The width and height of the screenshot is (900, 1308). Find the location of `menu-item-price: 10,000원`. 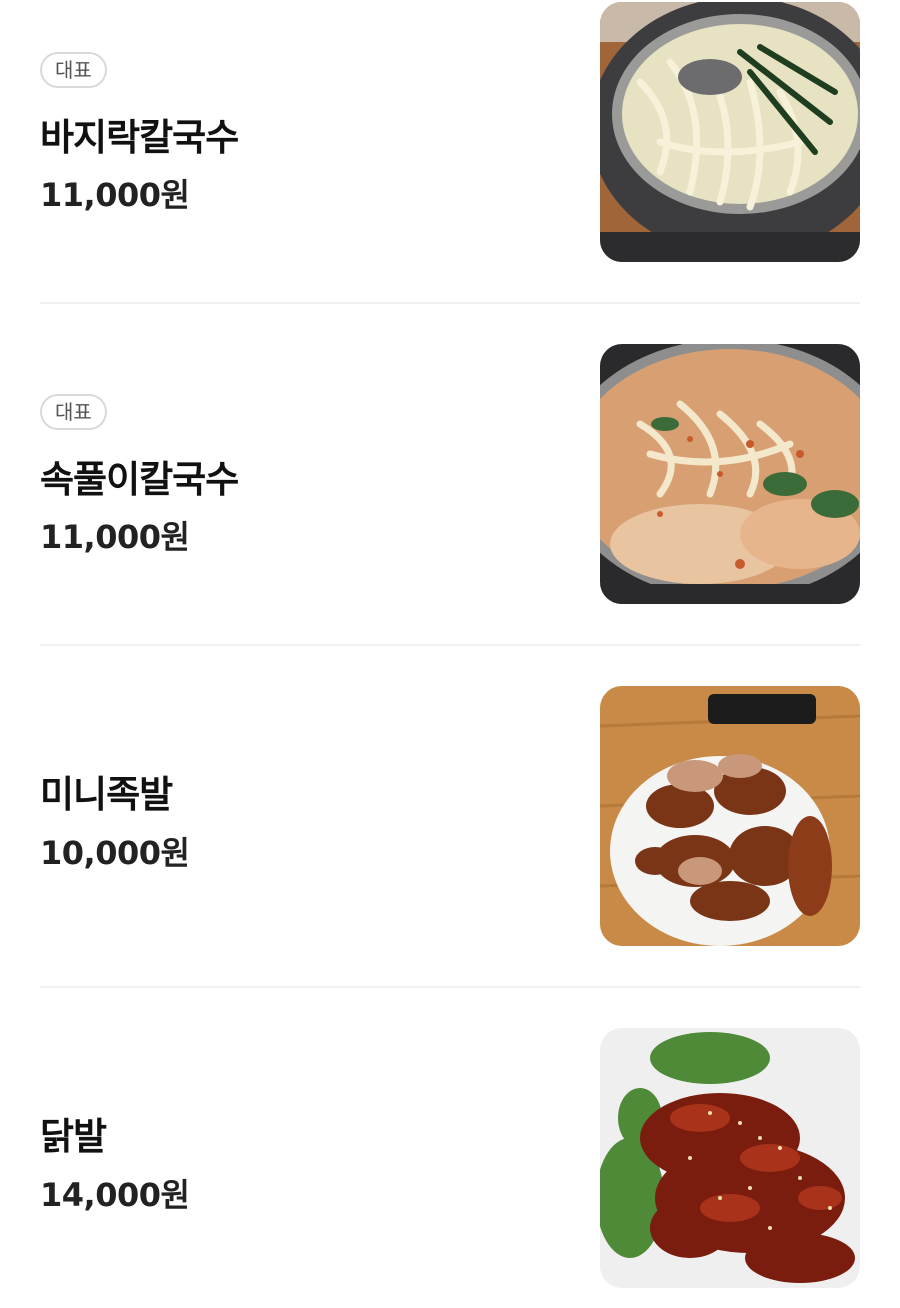

menu-item-price: 10,000원 is located at coordinates (115, 853).